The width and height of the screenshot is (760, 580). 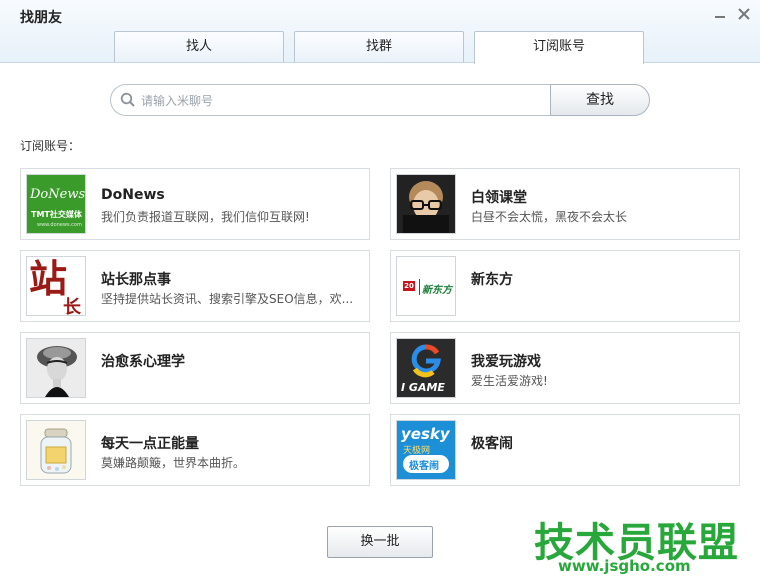 What do you see at coordinates (72, 306) in the screenshot?
I see `zhanzhang-logo-sub: 长` at bounding box center [72, 306].